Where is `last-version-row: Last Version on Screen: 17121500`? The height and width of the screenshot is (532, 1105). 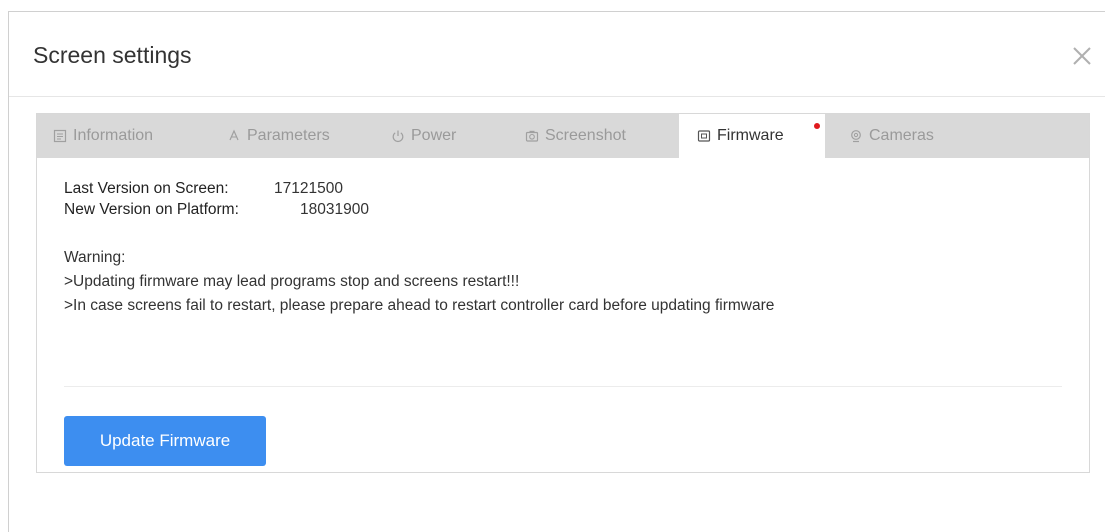 last-version-row: Last Version on Screen: 17121500 is located at coordinates (576, 188).